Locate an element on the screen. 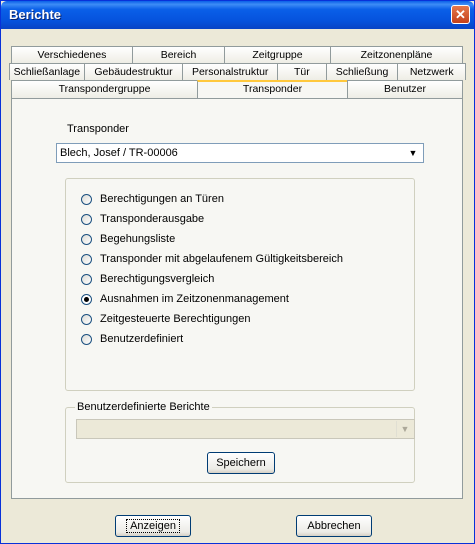 This screenshot has height=544, width=475. radio-circle-selected is located at coordinates (86, 299).